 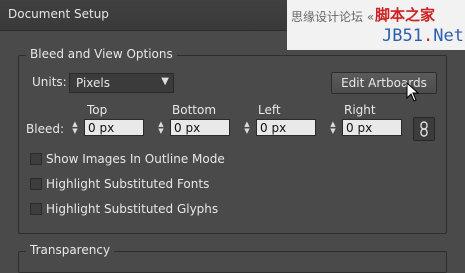 What do you see at coordinates (132, 209) in the screenshot?
I see `highlight-glyphs-label: Highlight Substituted Glyphs` at bounding box center [132, 209].